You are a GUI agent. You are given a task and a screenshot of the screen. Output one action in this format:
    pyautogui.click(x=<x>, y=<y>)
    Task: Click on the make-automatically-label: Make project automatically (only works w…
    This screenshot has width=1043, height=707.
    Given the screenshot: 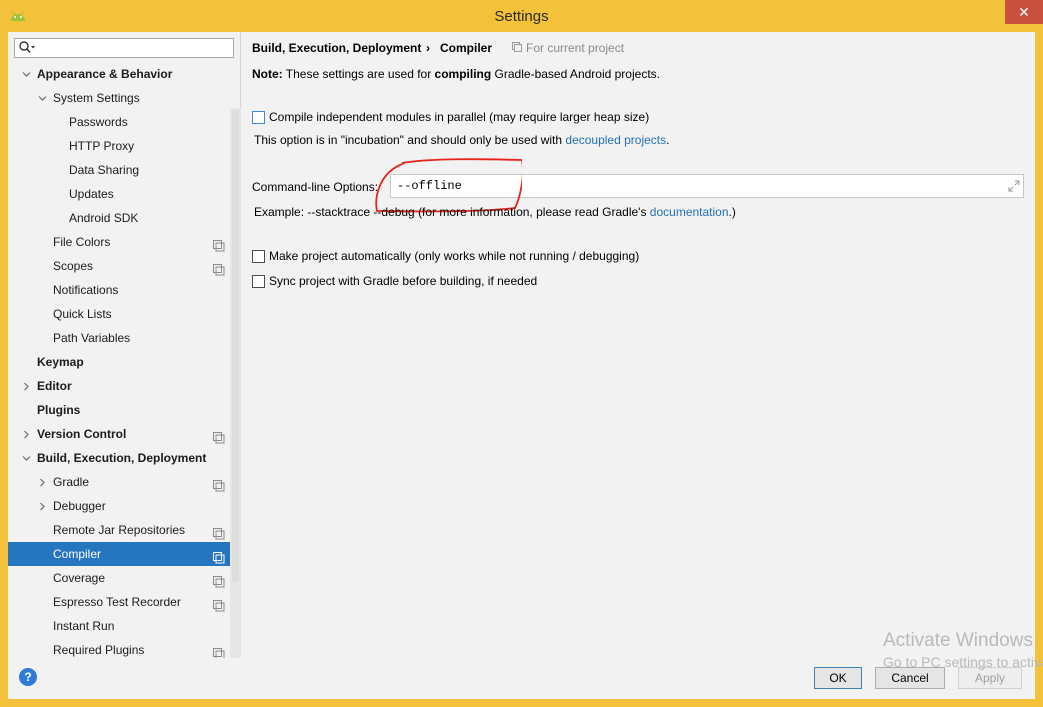 What is the action you would take?
    pyautogui.click(x=454, y=256)
    